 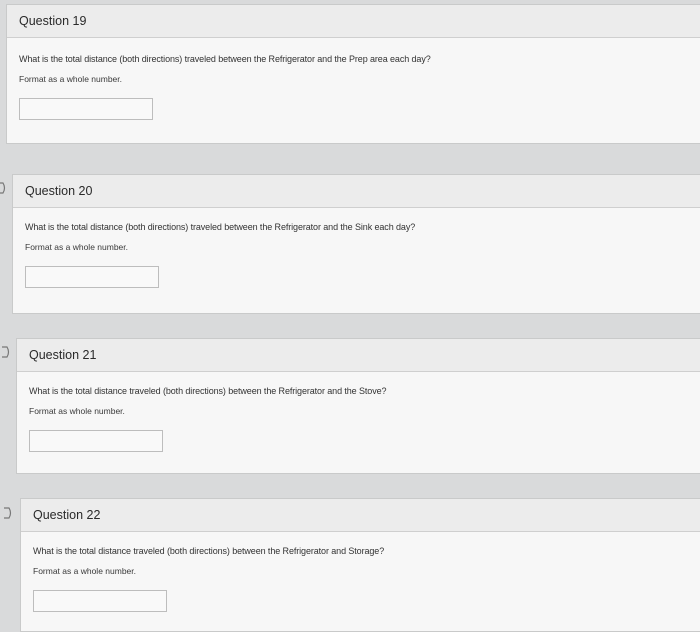 What do you see at coordinates (356, 191) in the screenshot?
I see `question-header: Question 20` at bounding box center [356, 191].